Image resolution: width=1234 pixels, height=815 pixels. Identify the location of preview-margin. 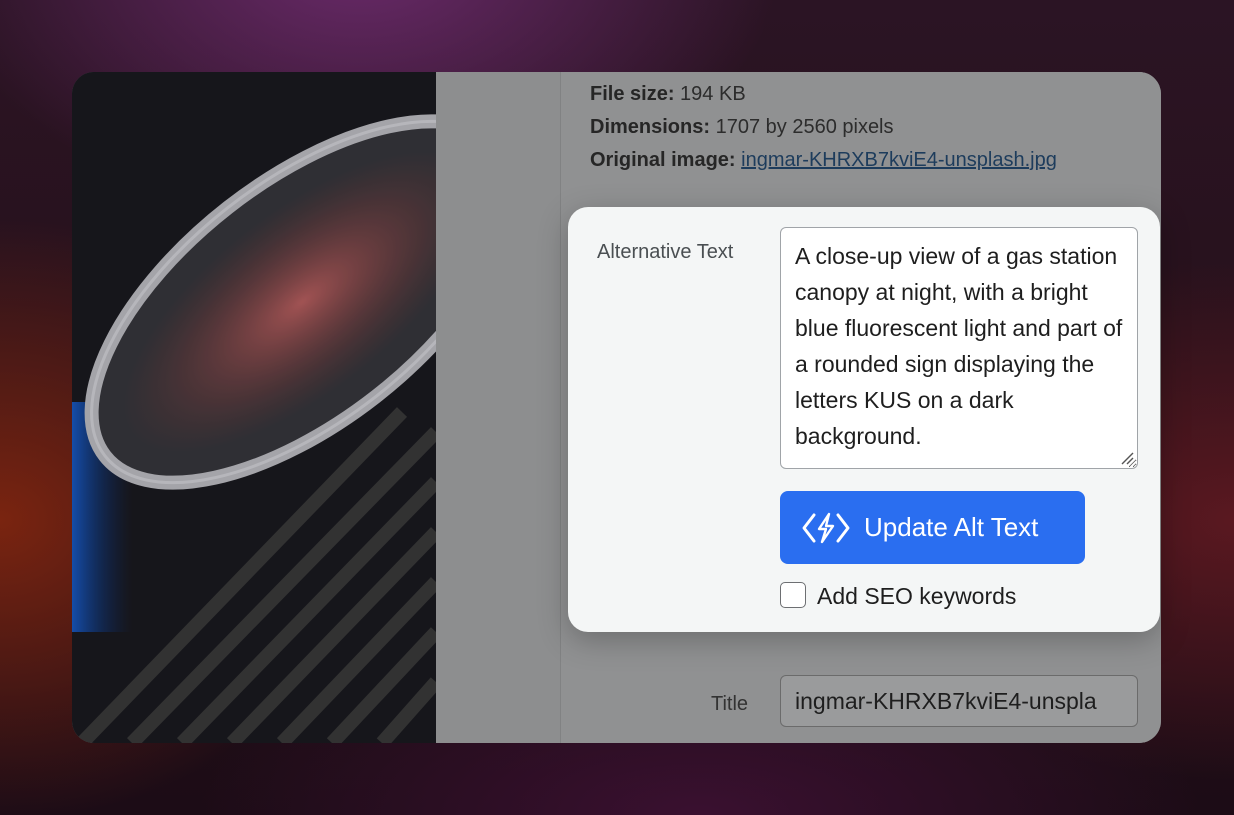
(498, 407).